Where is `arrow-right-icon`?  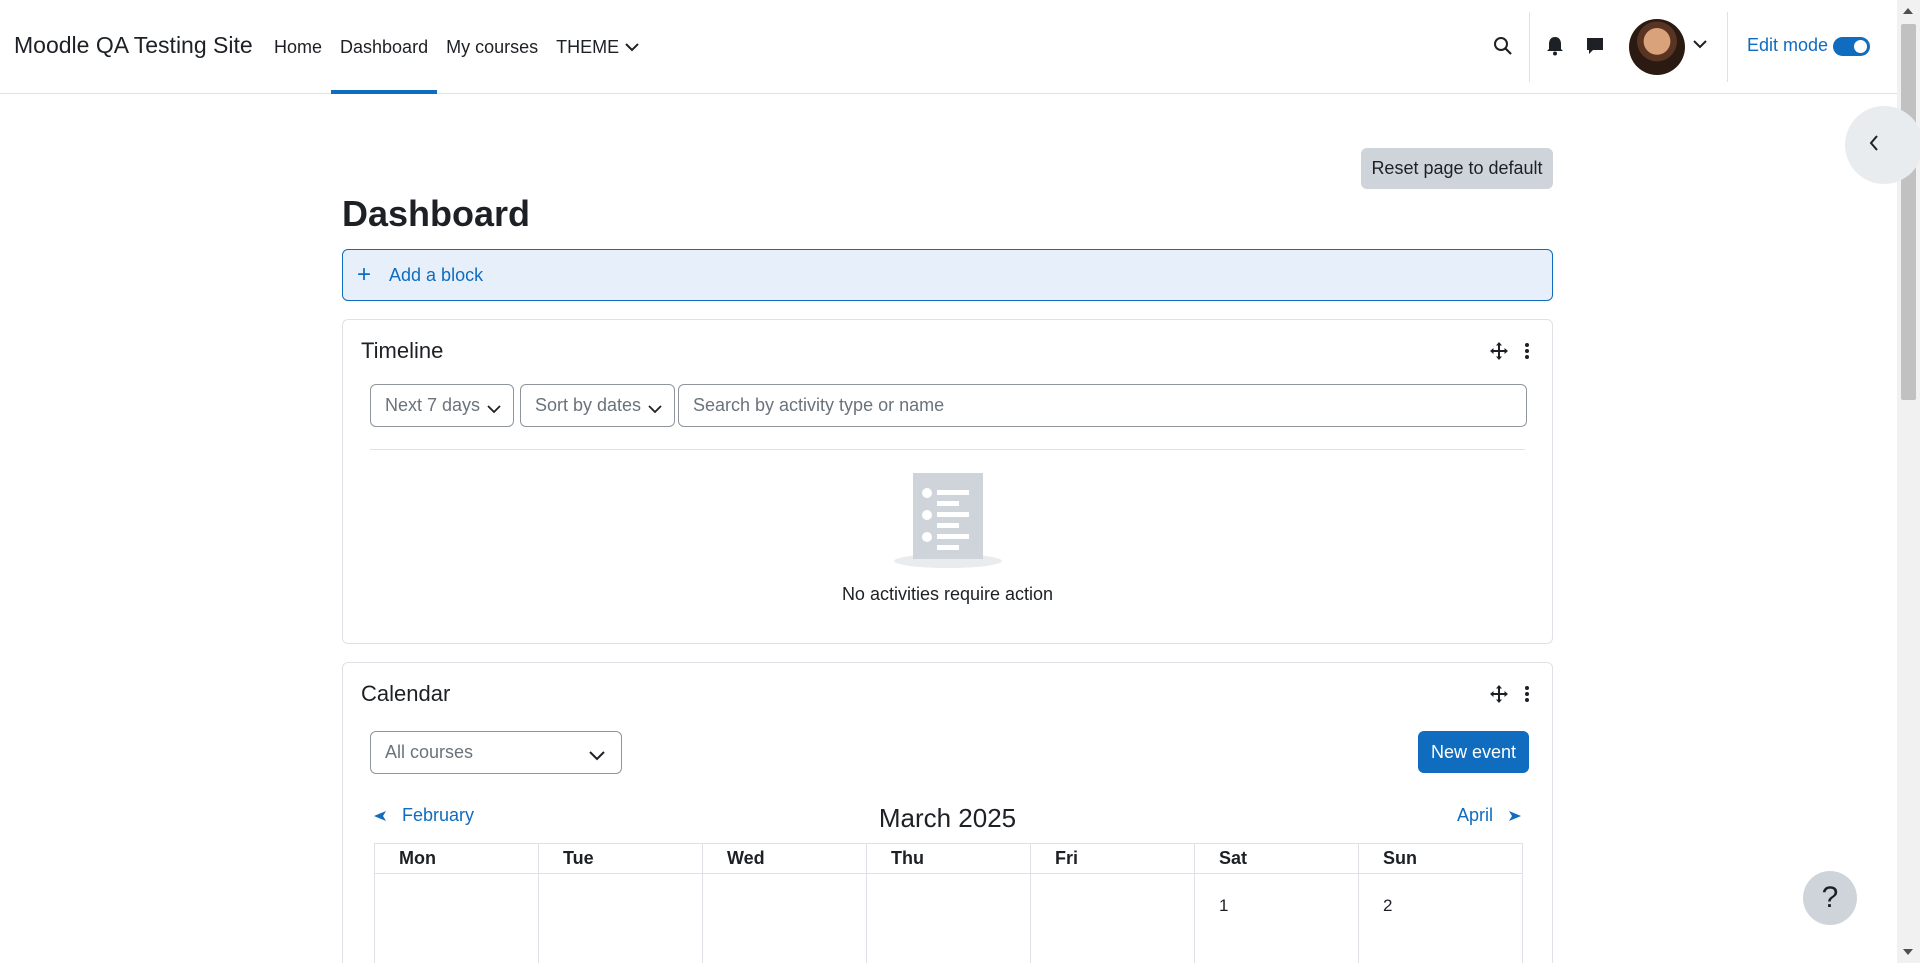
arrow-right-icon is located at coordinates (1515, 815).